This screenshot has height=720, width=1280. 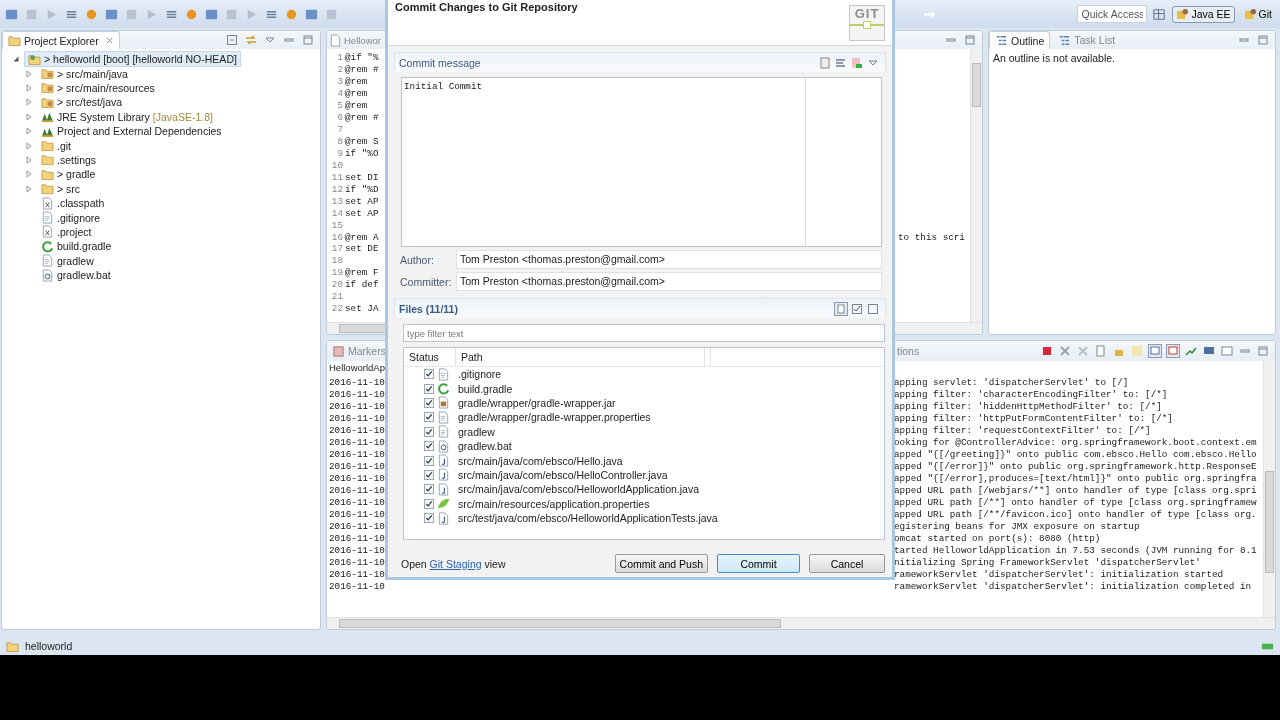 What do you see at coordinates (825, 62) in the screenshot?
I see `spell-check-icon` at bounding box center [825, 62].